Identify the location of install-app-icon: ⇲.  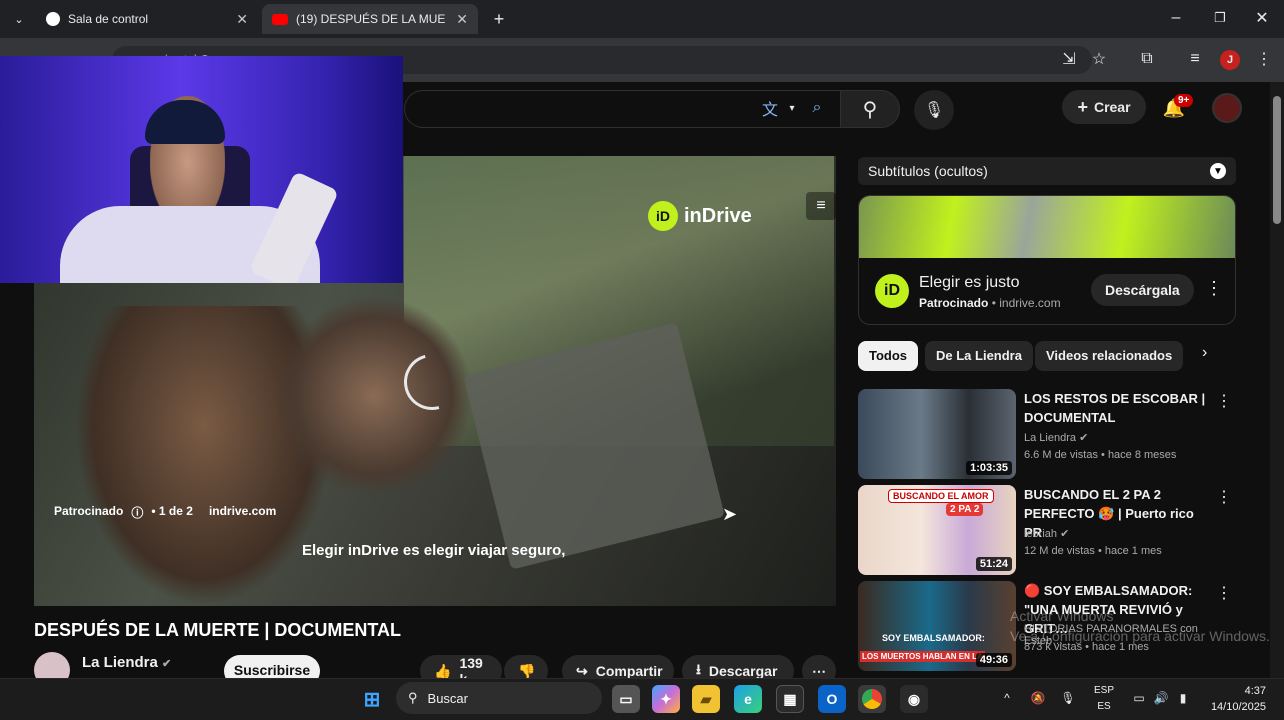
(1069, 59).